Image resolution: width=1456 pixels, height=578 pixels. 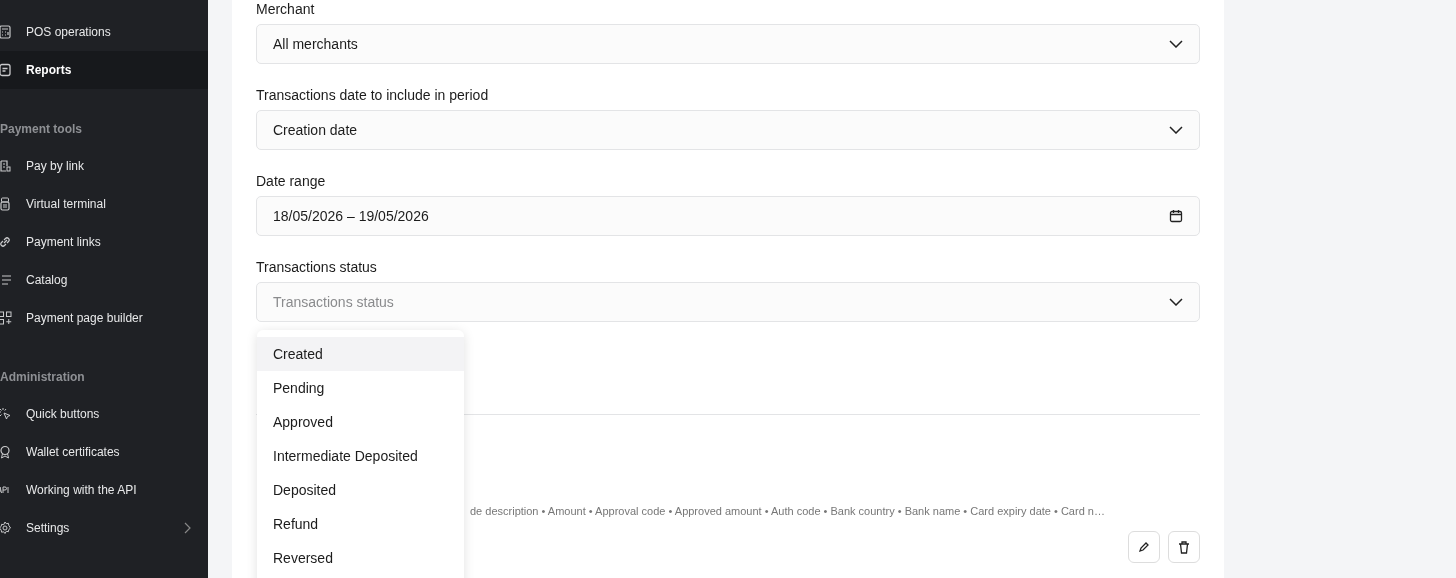 What do you see at coordinates (728, 130) in the screenshot?
I see `select-field: Creation date` at bounding box center [728, 130].